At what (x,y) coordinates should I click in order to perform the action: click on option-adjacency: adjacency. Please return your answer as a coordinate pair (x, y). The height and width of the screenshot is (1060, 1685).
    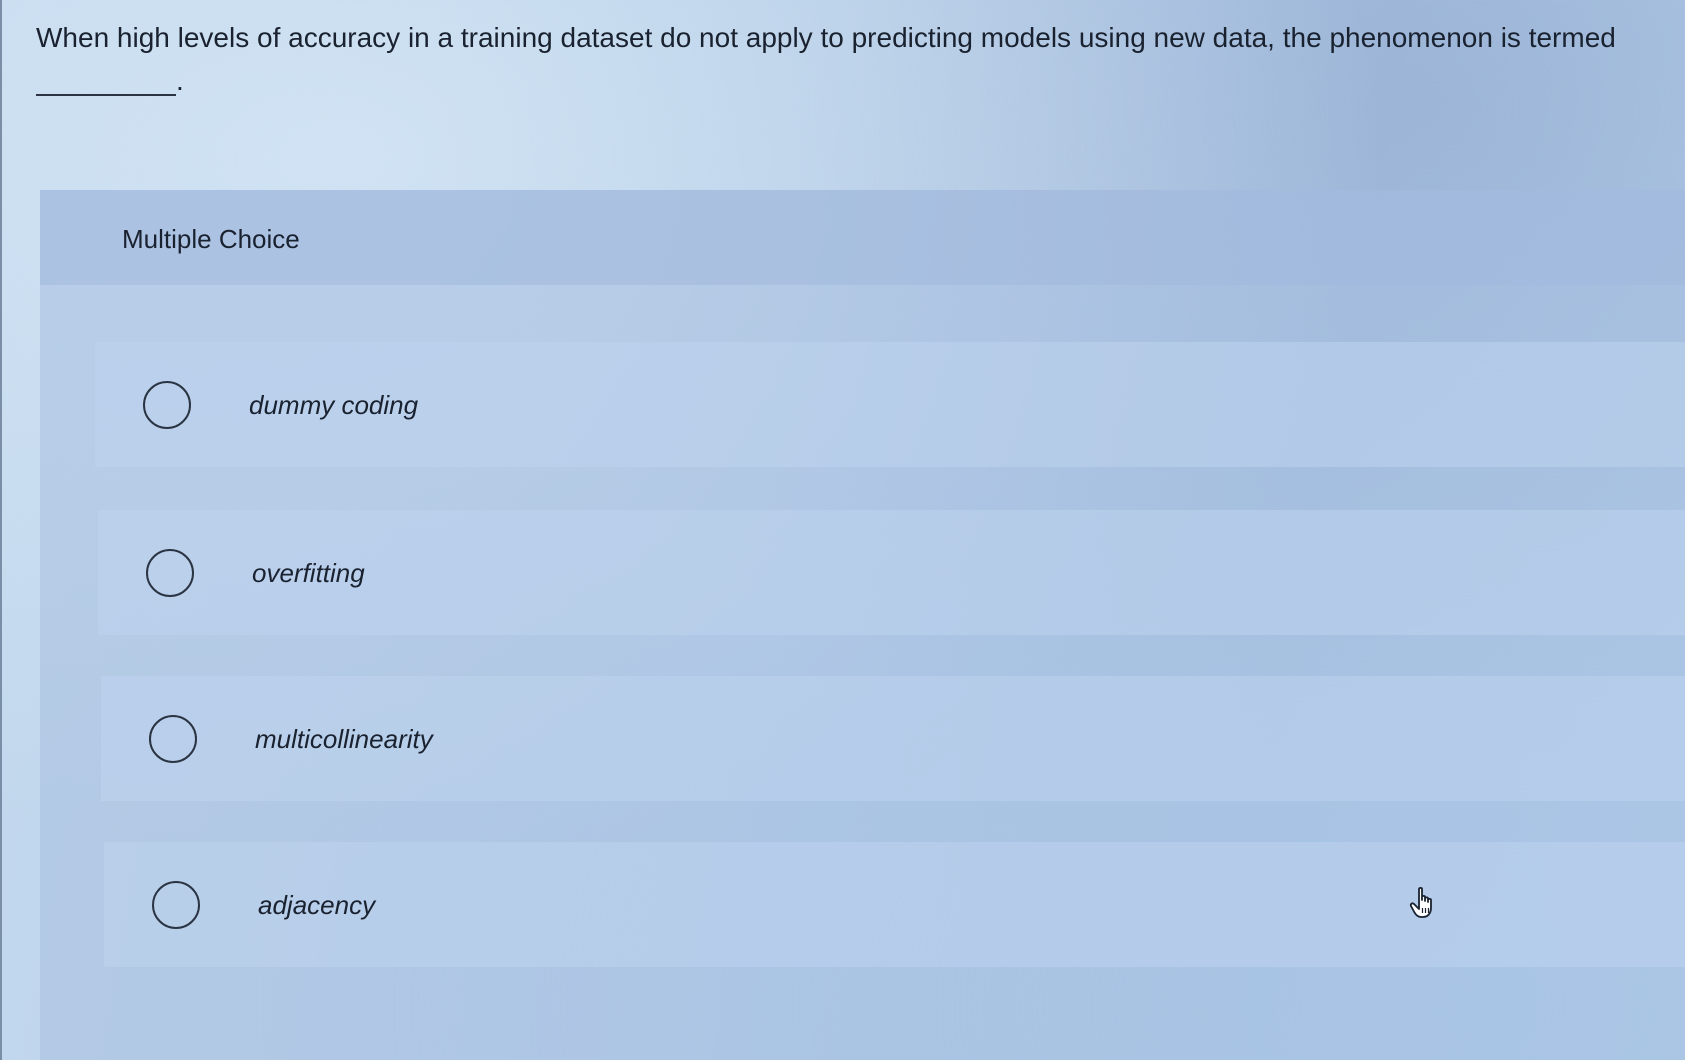
    Looking at the image, I should click on (894, 904).